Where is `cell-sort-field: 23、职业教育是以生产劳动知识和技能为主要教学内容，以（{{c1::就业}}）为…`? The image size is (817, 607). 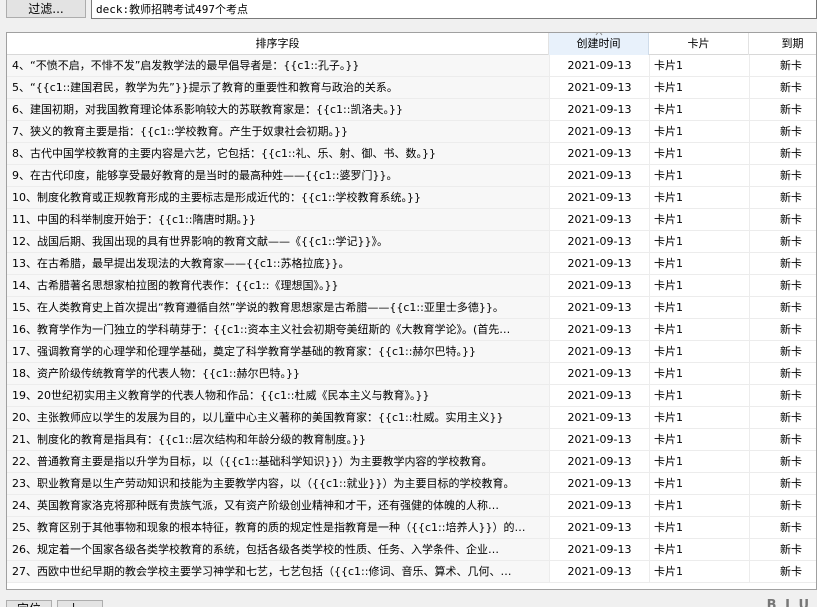 cell-sort-field: 23、职业教育是以生产劳动知识和技能为主要教学内容，以（{{c1::就业}}）为… is located at coordinates (278, 483).